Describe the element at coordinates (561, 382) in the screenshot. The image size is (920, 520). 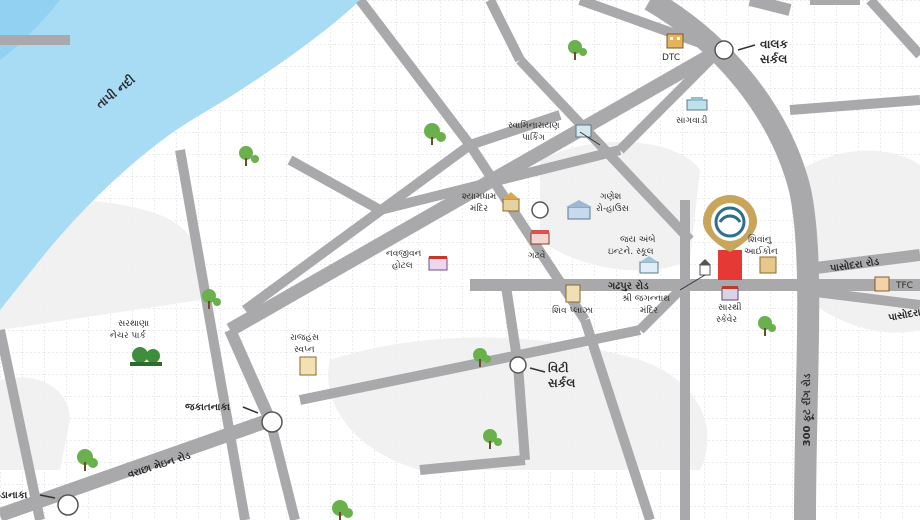
I see `vitthi-circle-label-2: સર્કલ` at that location.